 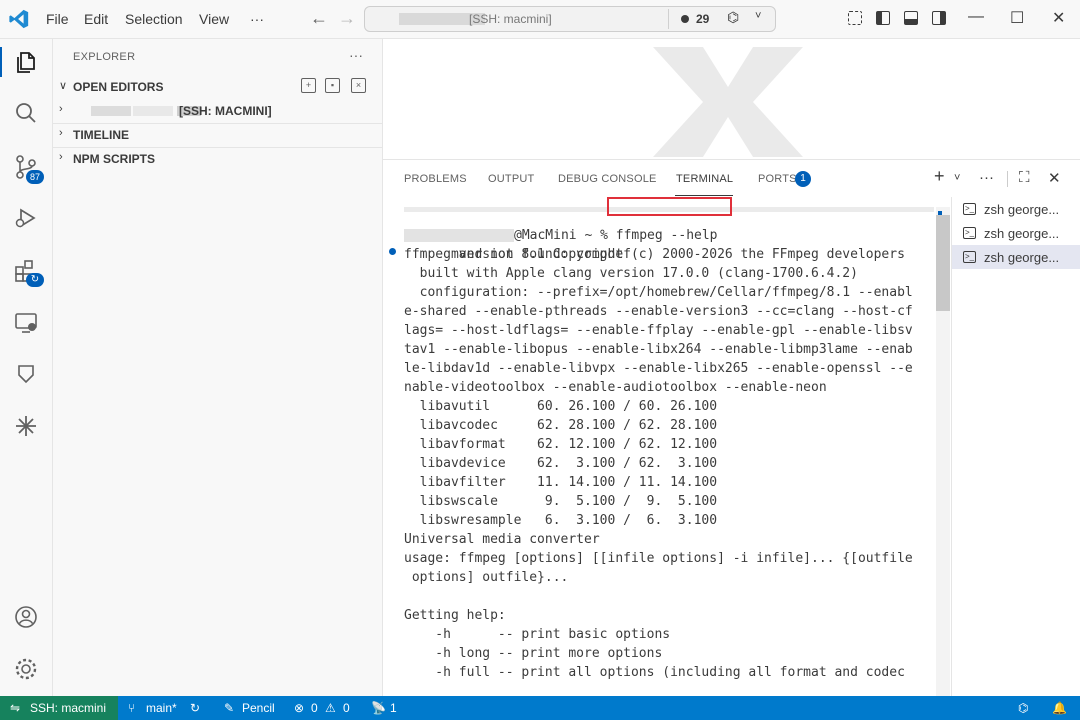 What do you see at coordinates (63, 86) in the screenshot?
I see `chevron-down-icon: ∨` at bounding box center [63, 86].